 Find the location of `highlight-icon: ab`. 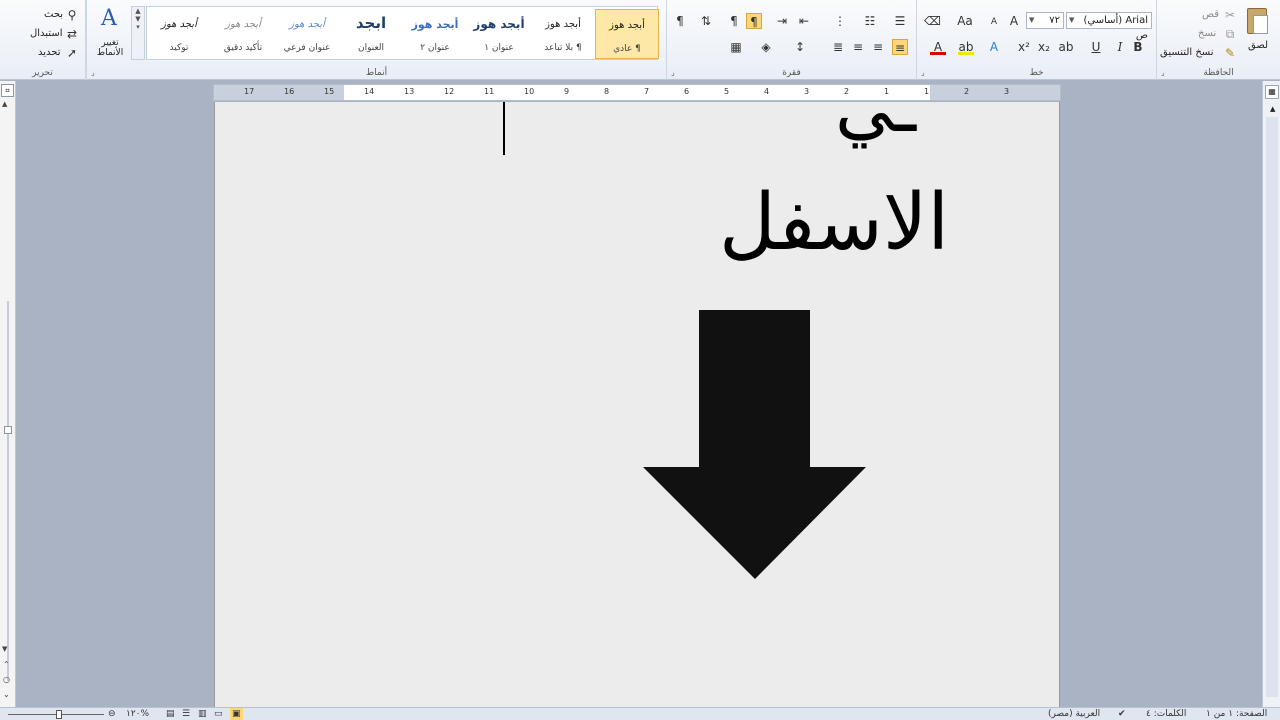

highlight-icon: ab is located at coordinates (966, 47).